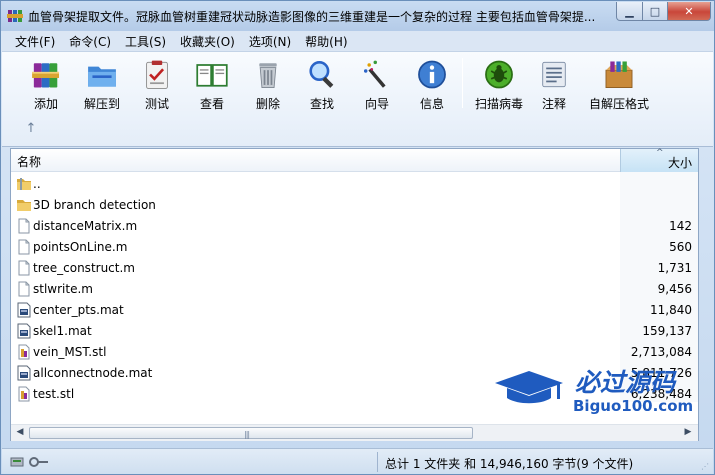  I want to click on virus-scan-icon, so click(499, 74).